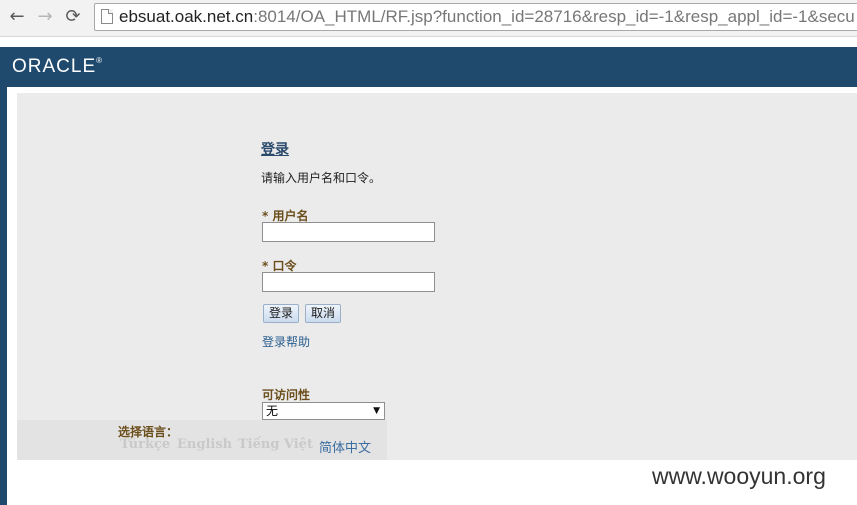 The width and height of the screenshot is (857, 505). I want to click on password-input, so click(348, 282).